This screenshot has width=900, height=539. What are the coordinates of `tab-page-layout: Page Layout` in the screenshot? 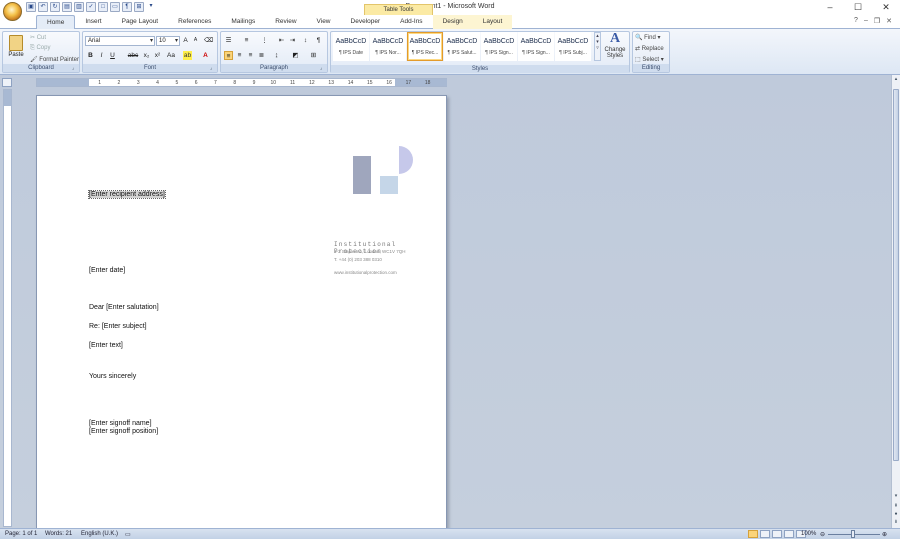 It's located at (140, 22).